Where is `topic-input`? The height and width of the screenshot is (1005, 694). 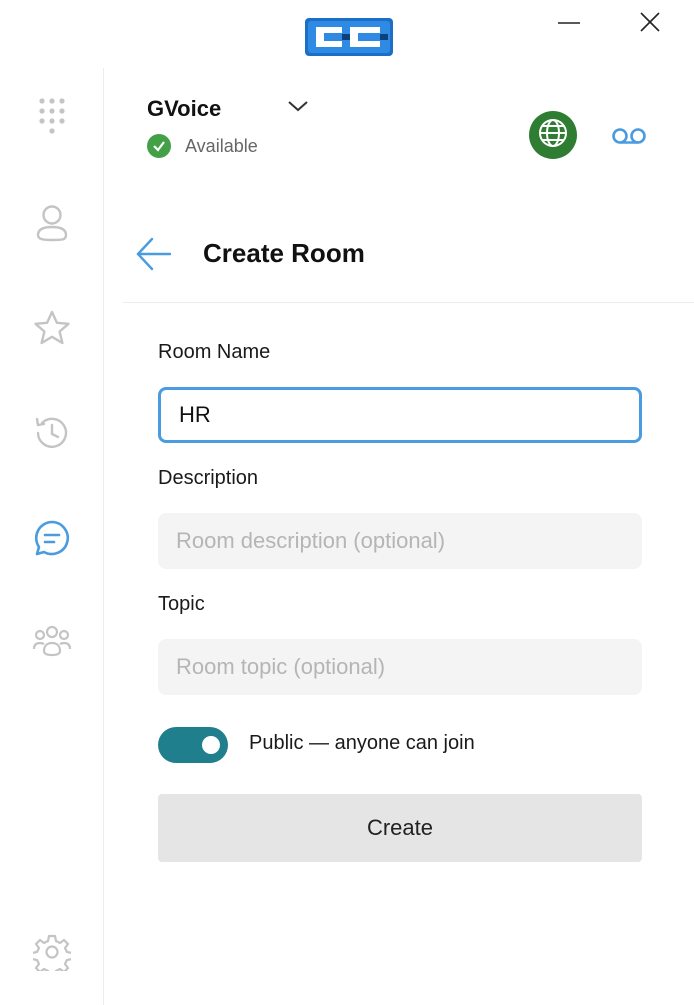
topic-input is located at coordinates (400, 667).